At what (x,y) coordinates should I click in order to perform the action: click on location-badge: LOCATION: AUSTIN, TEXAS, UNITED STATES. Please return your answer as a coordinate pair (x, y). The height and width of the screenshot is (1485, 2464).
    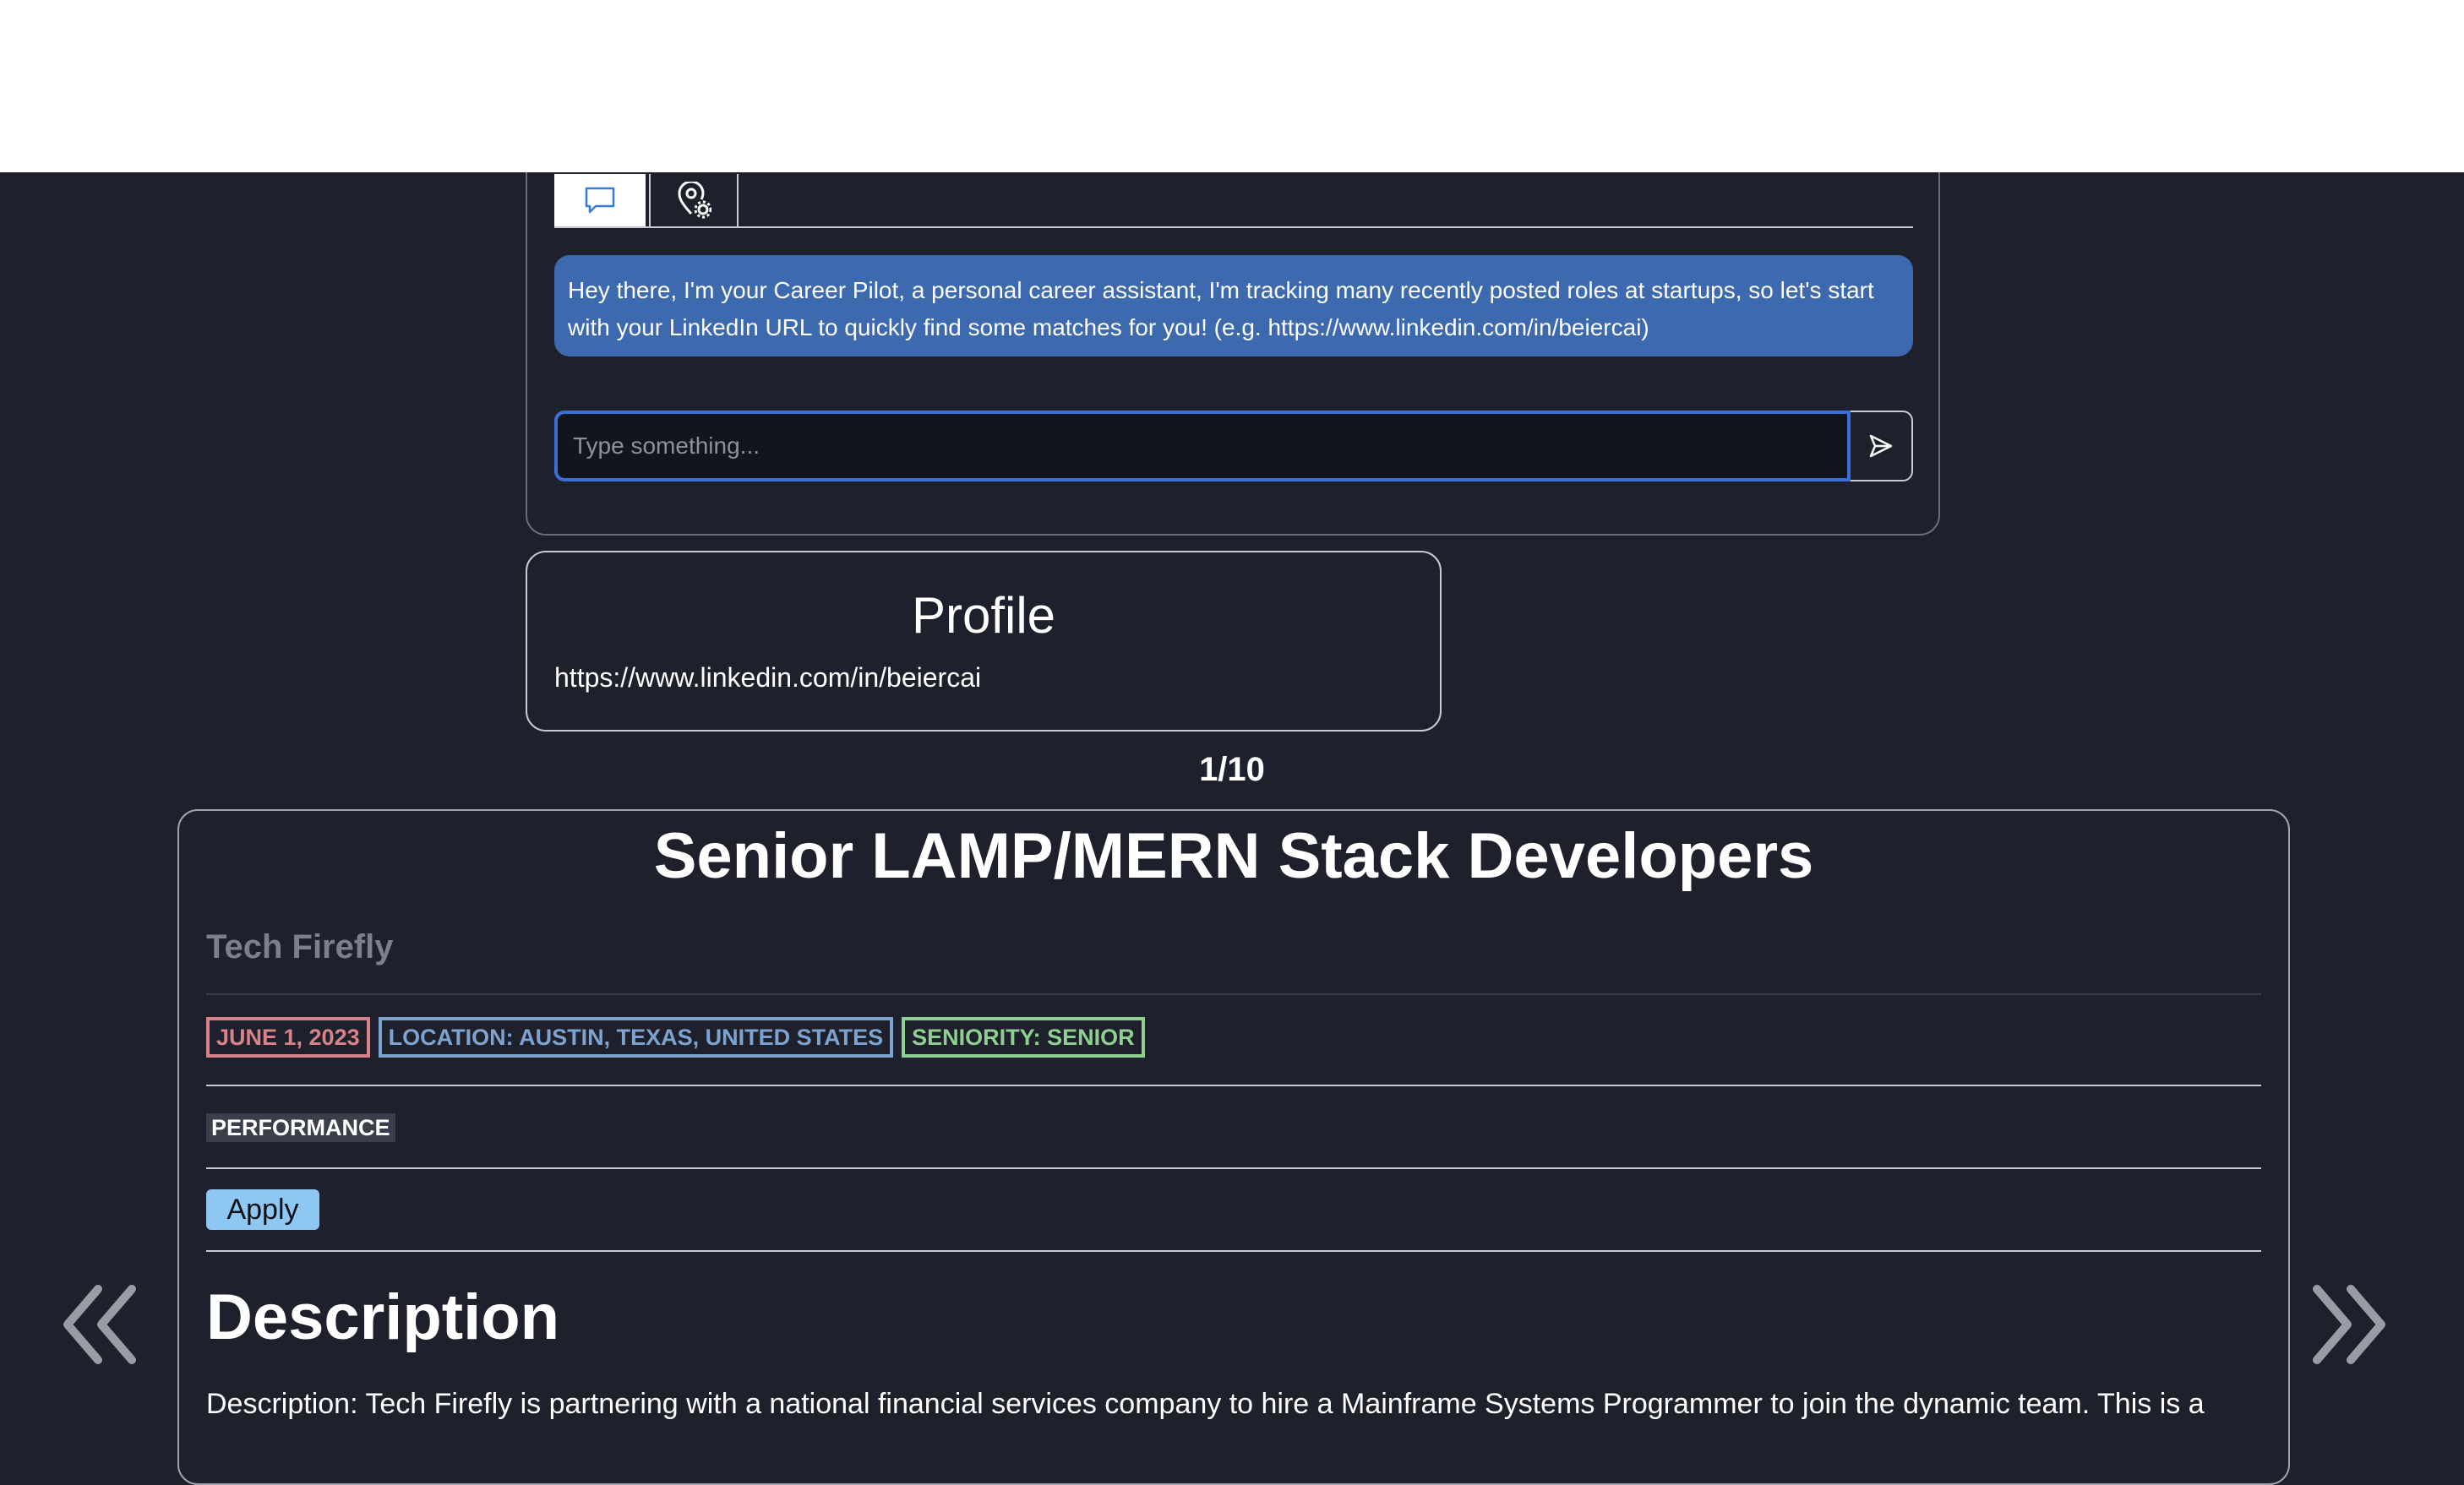
    Looking at the image, I should click on (636, 1037).